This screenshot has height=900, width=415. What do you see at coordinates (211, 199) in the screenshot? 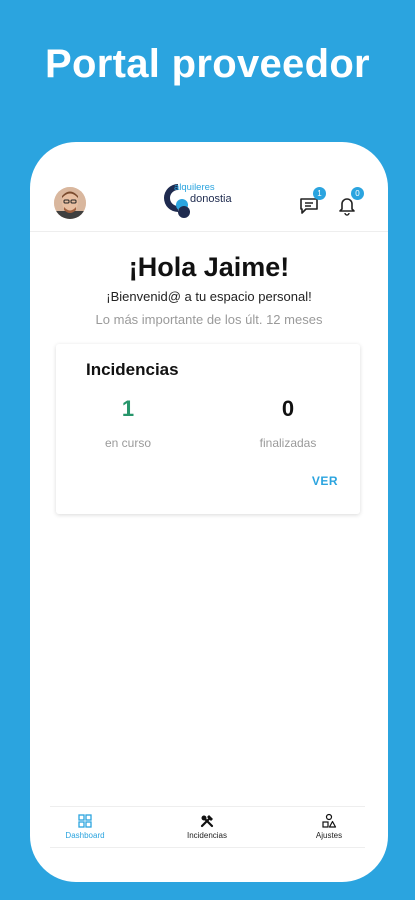
I see `logo-line2: donostia` at bounding box center [211, 199].